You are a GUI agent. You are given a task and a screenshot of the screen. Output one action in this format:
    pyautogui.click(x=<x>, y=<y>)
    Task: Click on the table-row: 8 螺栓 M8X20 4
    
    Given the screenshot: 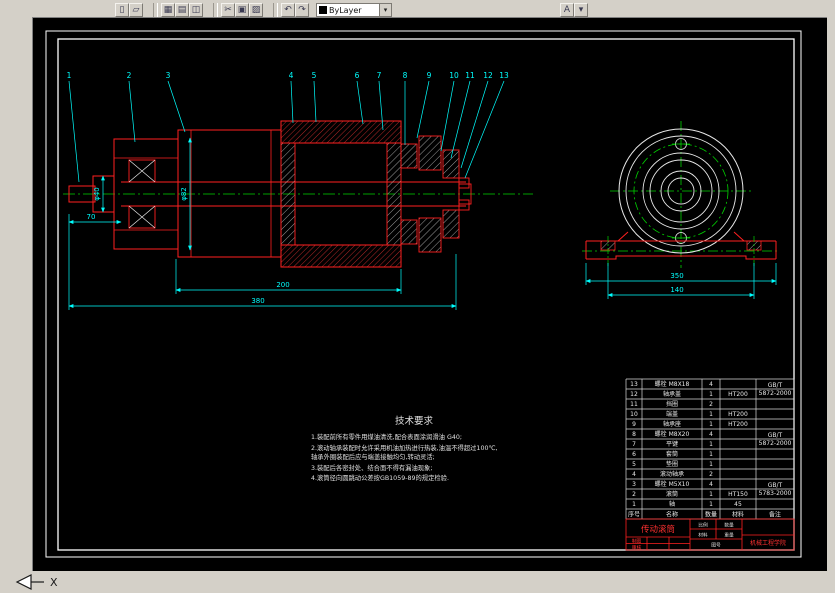 What is the action you would take?
    pyautogui.click(x=672, y=434)
    